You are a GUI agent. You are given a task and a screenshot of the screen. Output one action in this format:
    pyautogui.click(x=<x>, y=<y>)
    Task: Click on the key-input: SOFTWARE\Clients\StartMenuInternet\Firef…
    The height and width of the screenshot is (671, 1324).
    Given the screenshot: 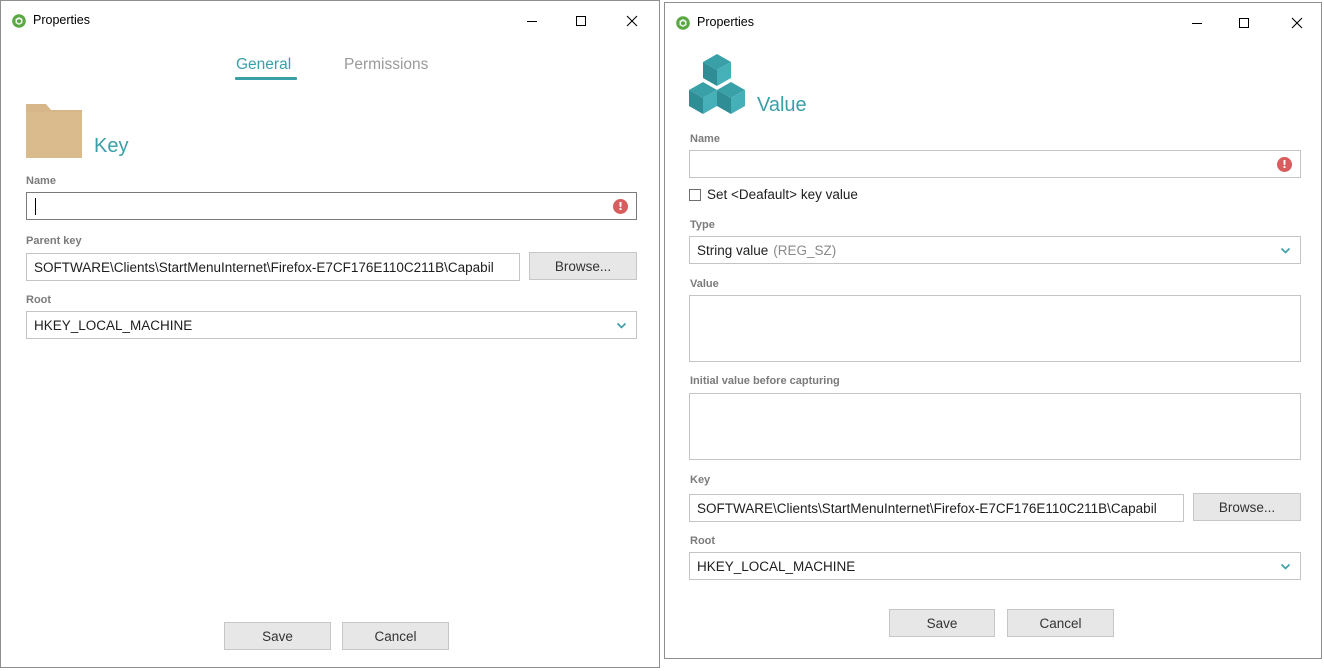 What is the action you would take?
    pyautogui.click(x=936, y=508)
    